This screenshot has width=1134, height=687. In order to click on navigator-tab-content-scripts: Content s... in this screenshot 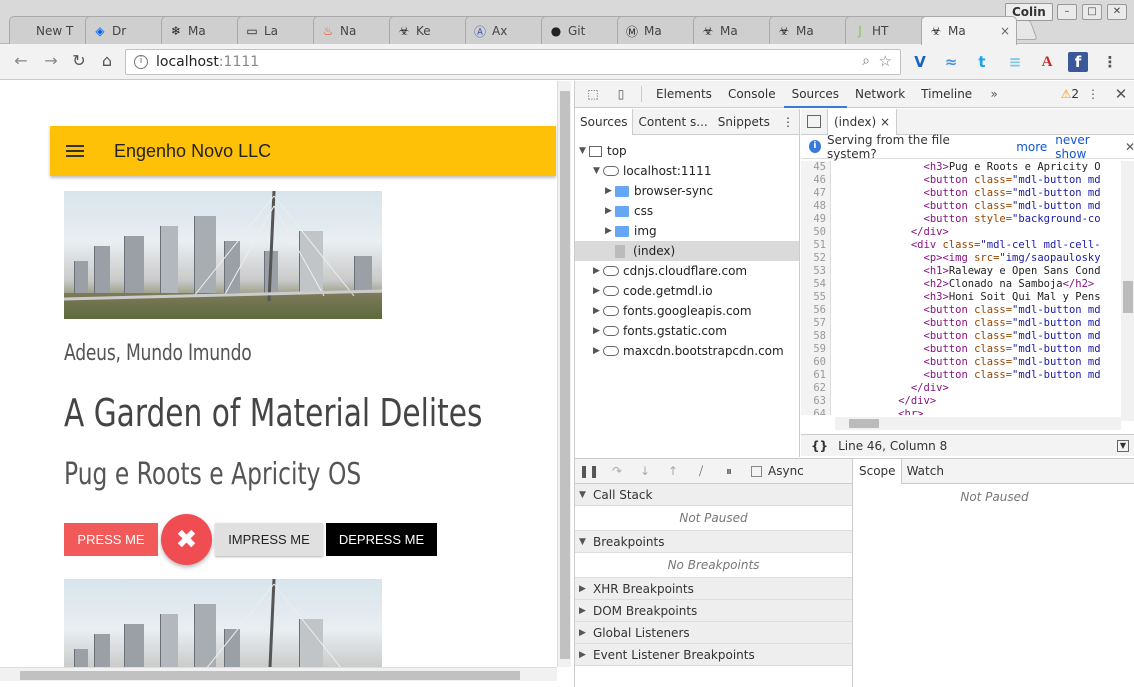, I will do `click(672, 122)`.